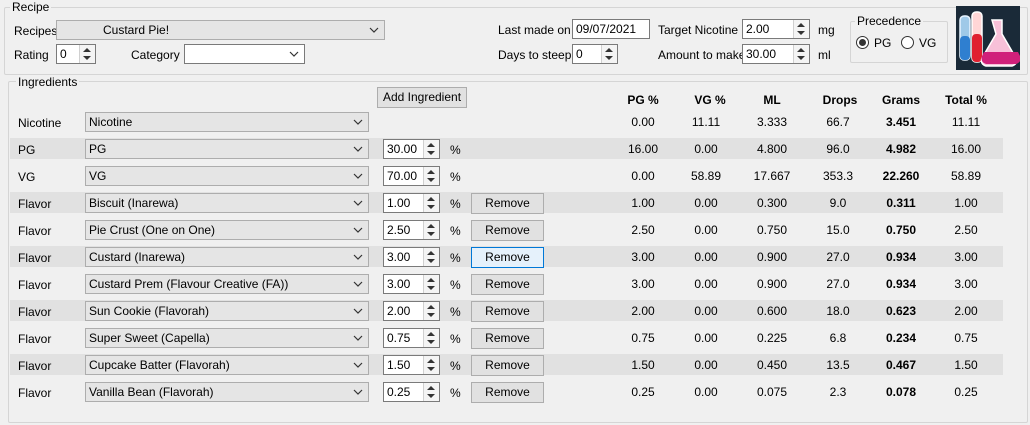 This screenshot has height=425, width=1030. Describe the element at coordinates (98, 176) in the screenshot. I see `ingredient-select-value: VG` at that location.